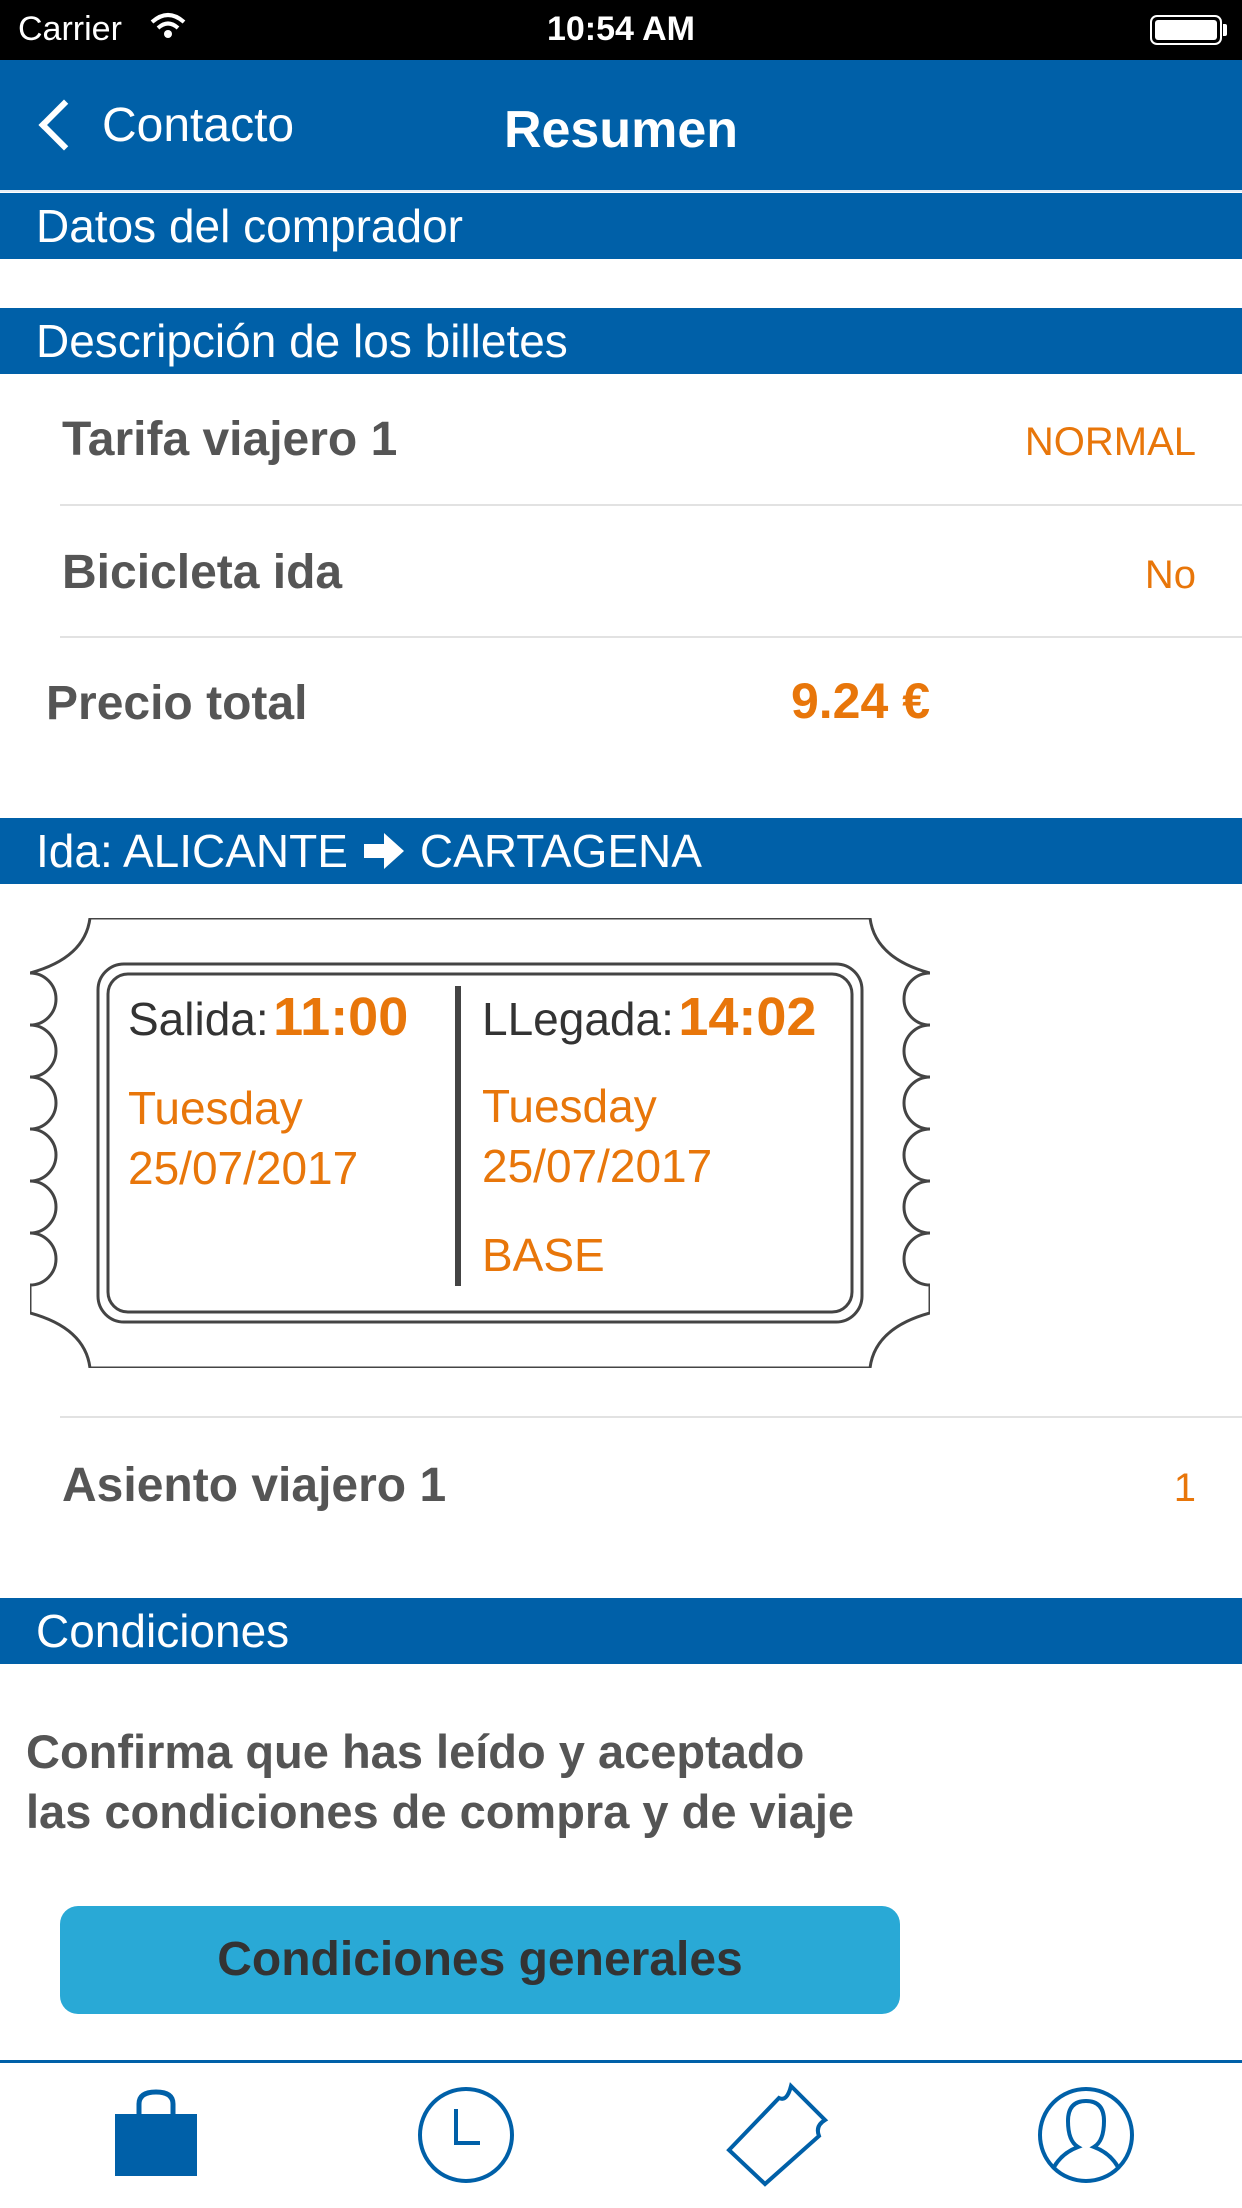 The image size is (1242, 2208). What do you see at coordinates (621, 2134) in the screenshot?
I see `tab-bar` at bounding box center [621, 2134].